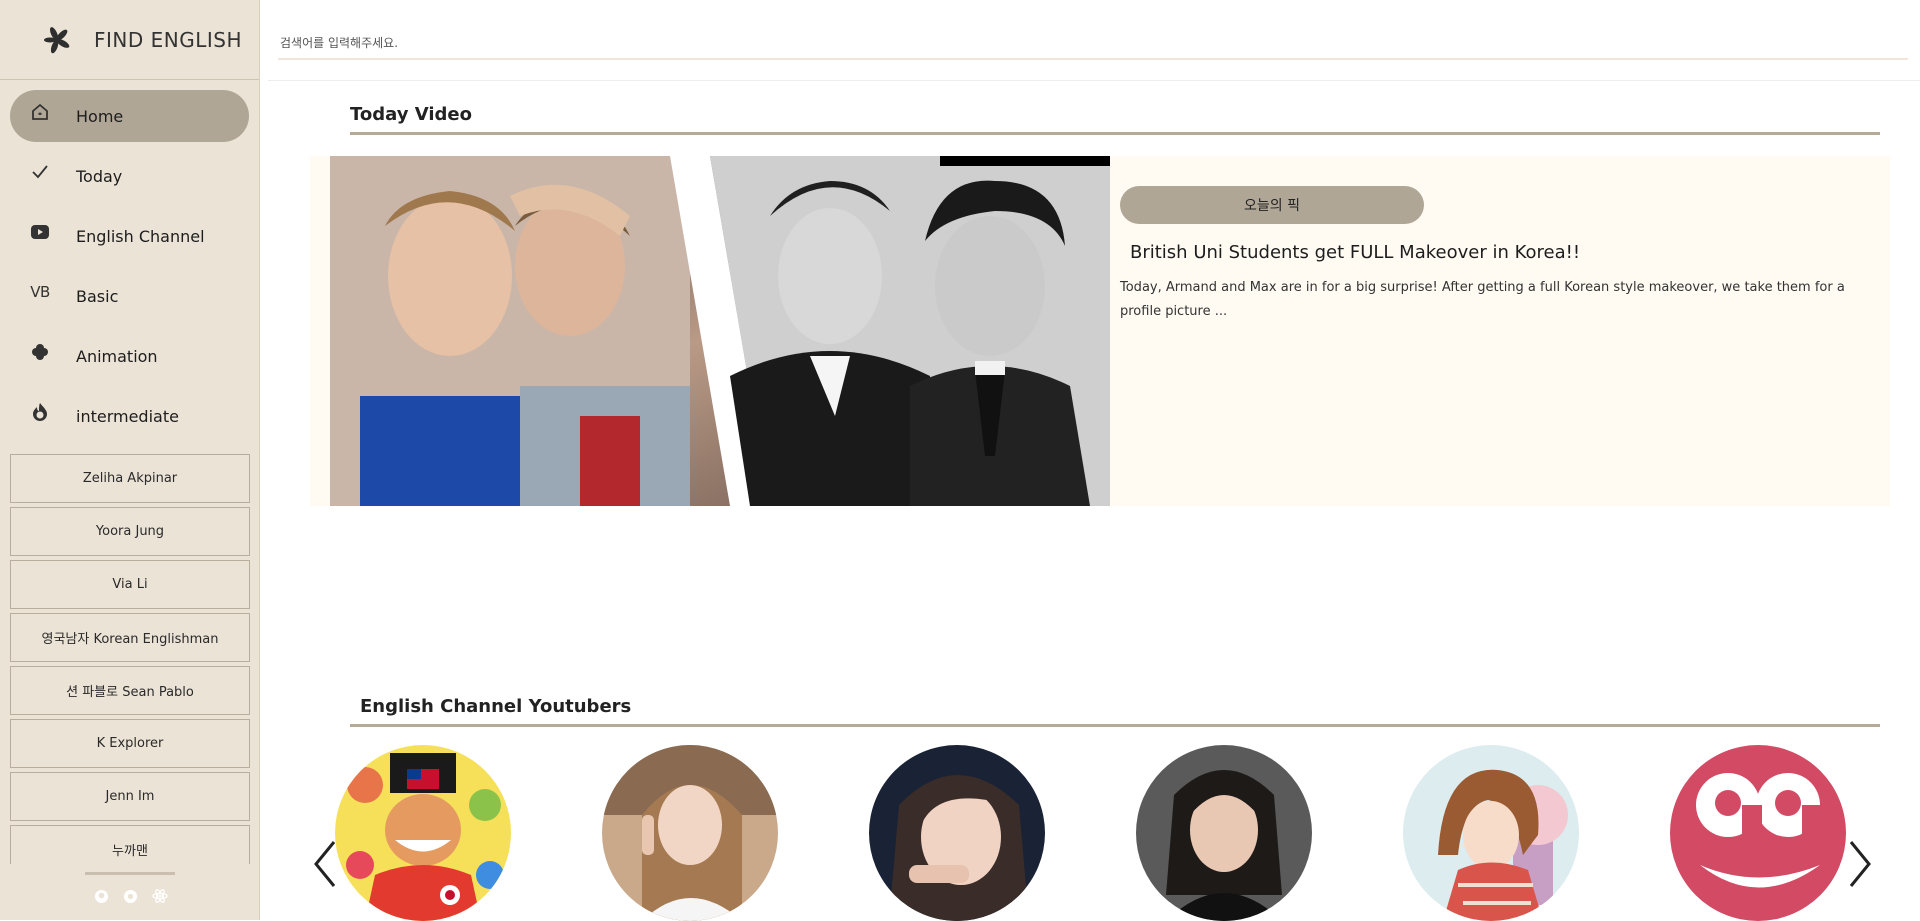 The height and width of the screenshot is (921, 1920). Describe the element at coordinates (57, 39) in the screenshot. I see `leaf-logo-icon` at that location.